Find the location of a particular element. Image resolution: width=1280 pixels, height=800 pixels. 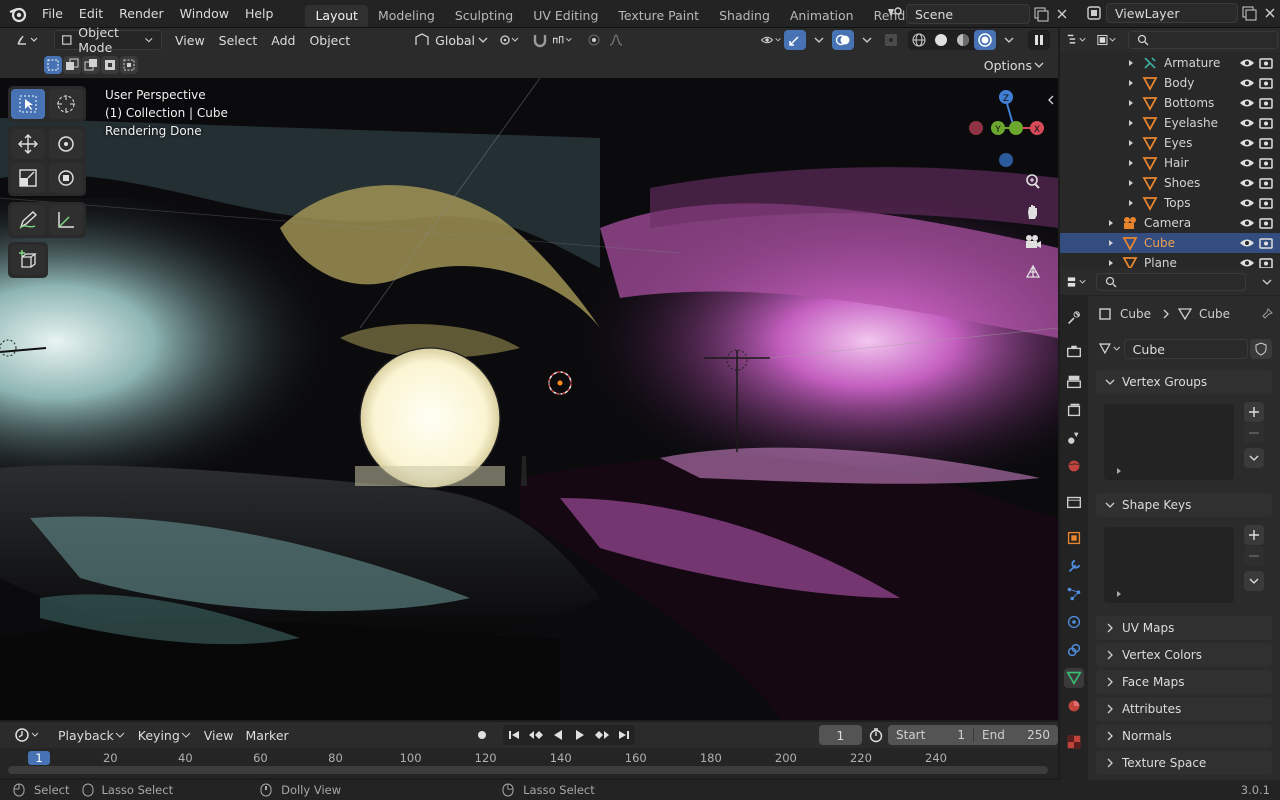

fake-user-button is located at coordinates (1261, 349).